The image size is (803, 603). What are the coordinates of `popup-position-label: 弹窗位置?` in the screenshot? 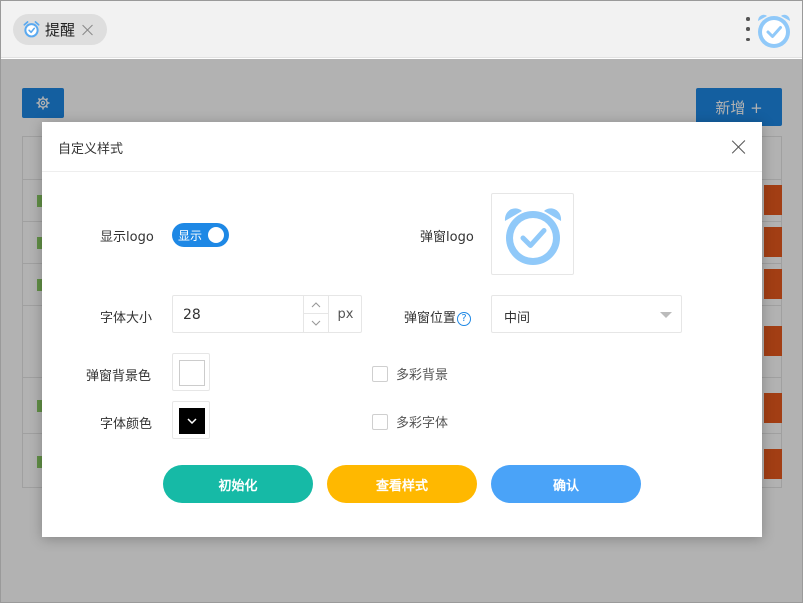 It's located at (438, 316).